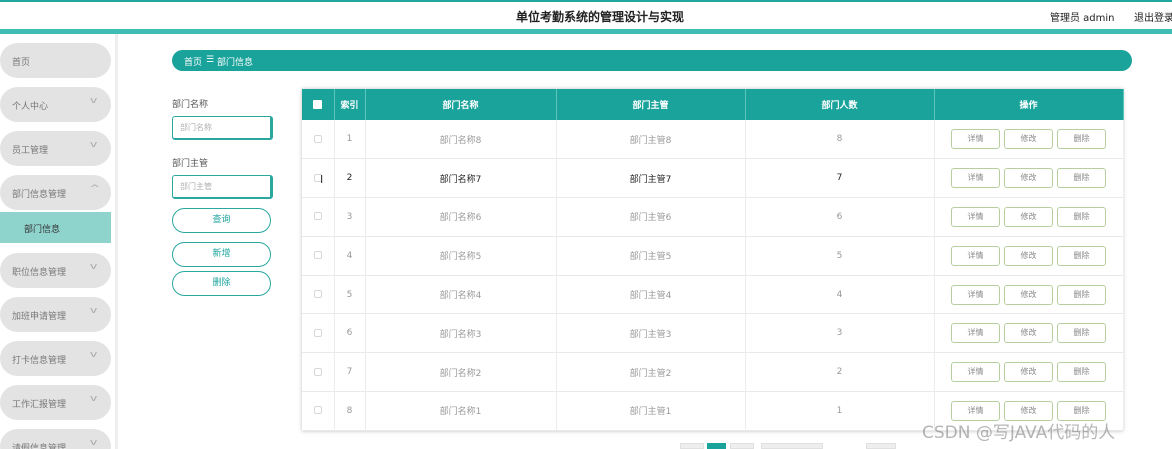 Image resolution: width=1172 pixels, height=449 pixels. I want to click on breadcrumb: 首页 ☰ 部门信息, so click(652, 60).